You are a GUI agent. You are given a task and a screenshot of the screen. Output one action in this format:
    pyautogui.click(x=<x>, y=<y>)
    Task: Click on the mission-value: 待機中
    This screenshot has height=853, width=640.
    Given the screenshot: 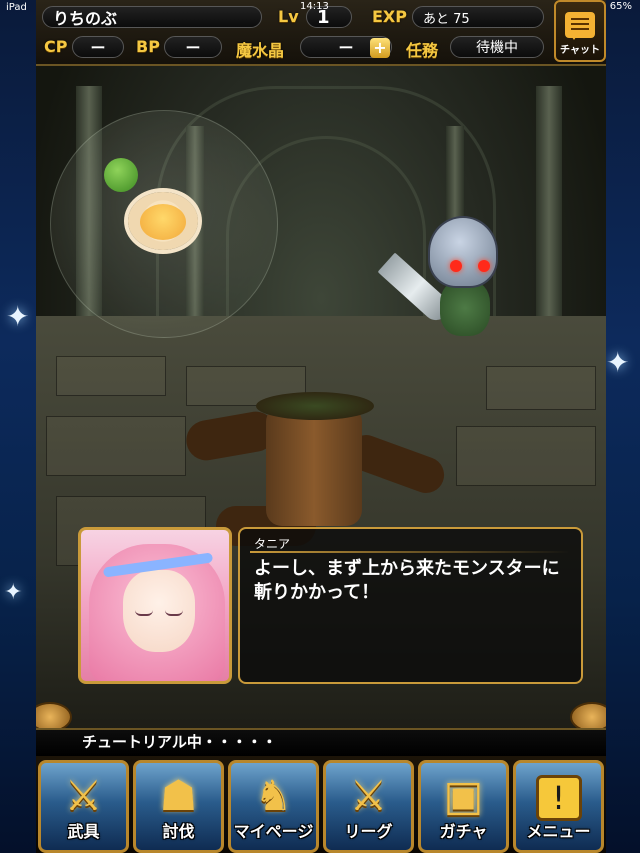 What is the action you would take?
    pyautogui.click(x=497, y=47)
    